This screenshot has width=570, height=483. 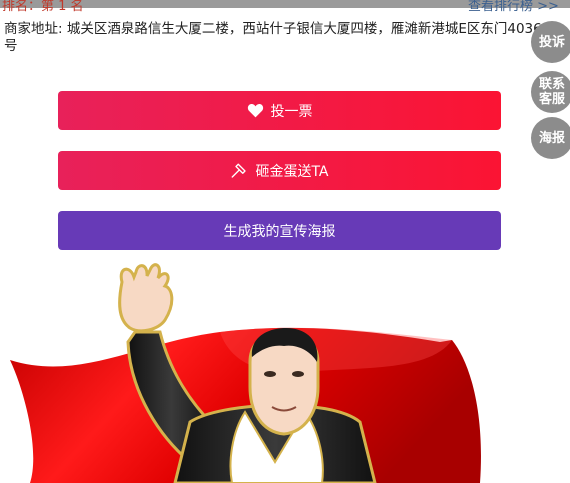 What do you see at coordinates (255, 110) in the screenshot?
I see `heart-icon` at bounding box center [255, 110].